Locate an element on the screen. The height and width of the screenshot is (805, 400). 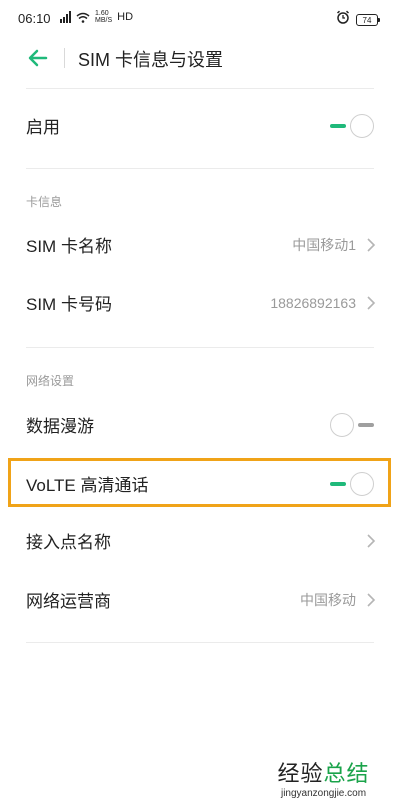
data-roaming-row: 数据漫游 is located at coordinates (201, 424).